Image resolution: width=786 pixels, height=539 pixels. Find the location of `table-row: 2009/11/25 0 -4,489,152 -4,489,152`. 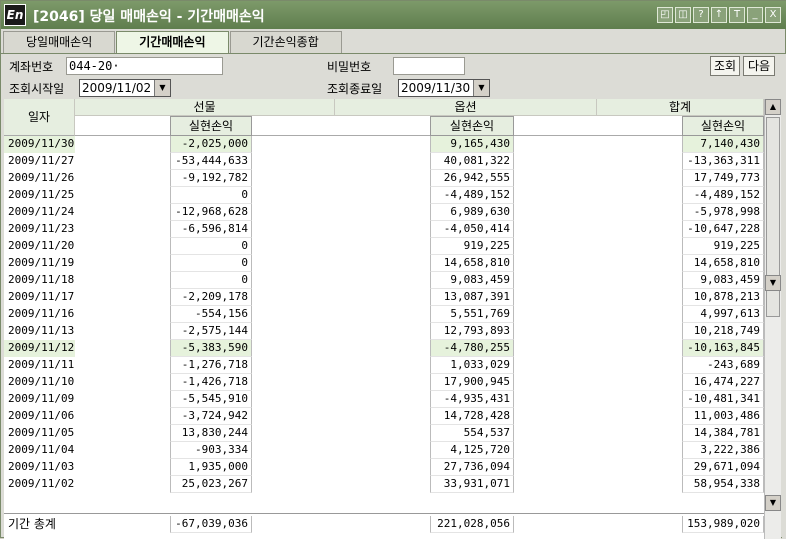

table-row: 2009/11/25 0 -4,489,152 -4,489,152 is located at coordinates (384, 195).